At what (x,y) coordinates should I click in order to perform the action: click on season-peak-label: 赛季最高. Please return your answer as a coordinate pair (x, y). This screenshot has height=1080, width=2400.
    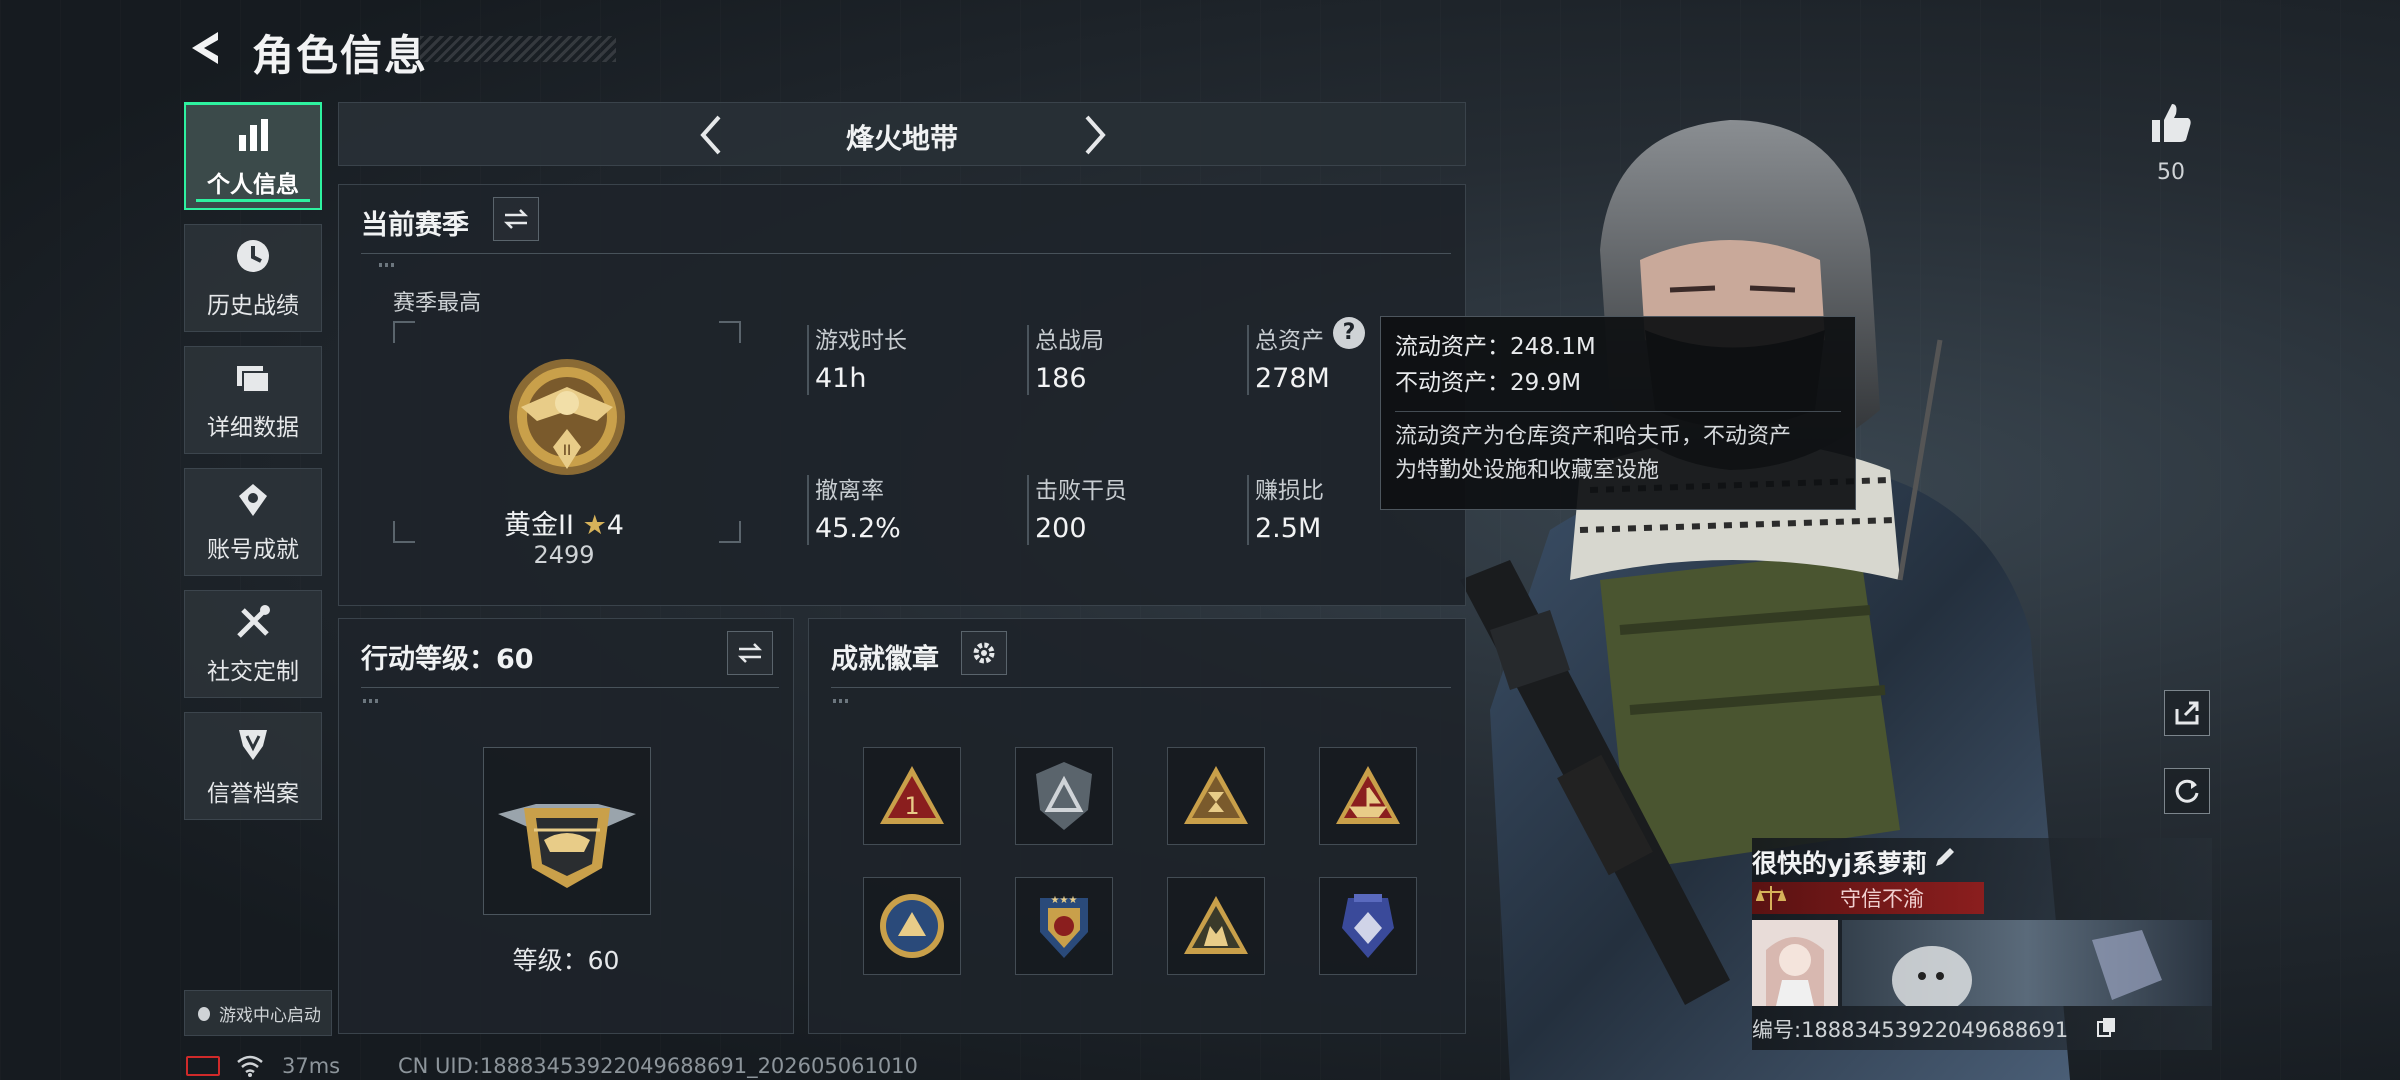
    Looking at the image, I should click on (437, 303).